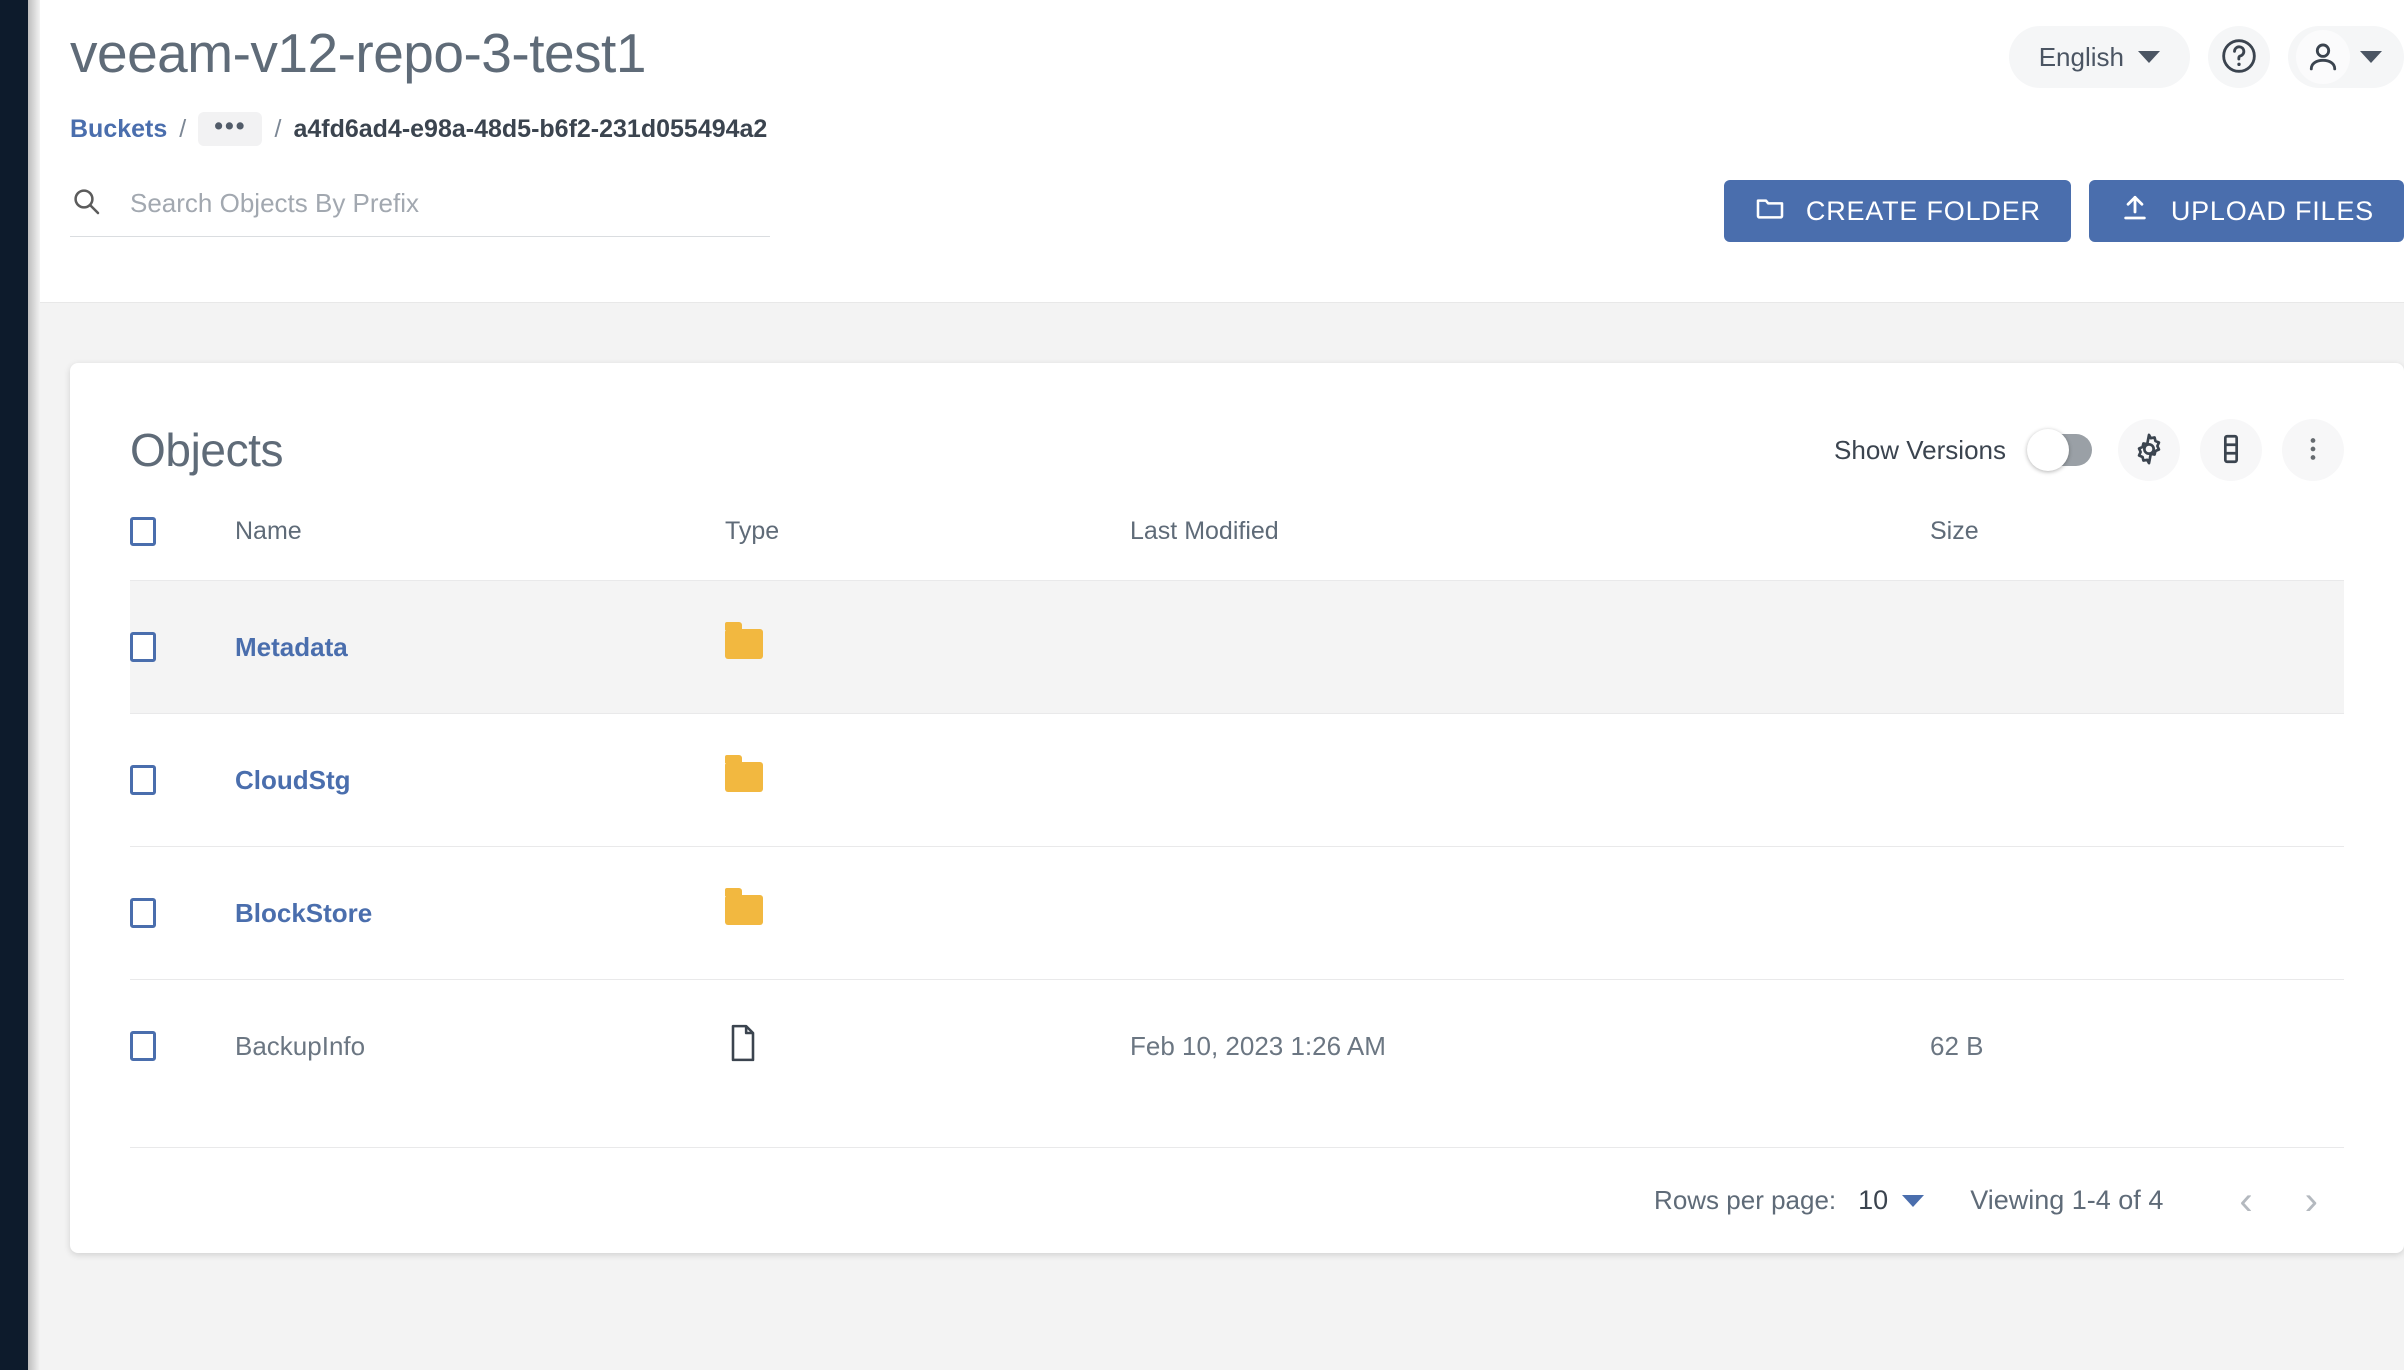 The image size is (2404, 1370). I want to click on next-page-button: ›, so click(2311, 1201).